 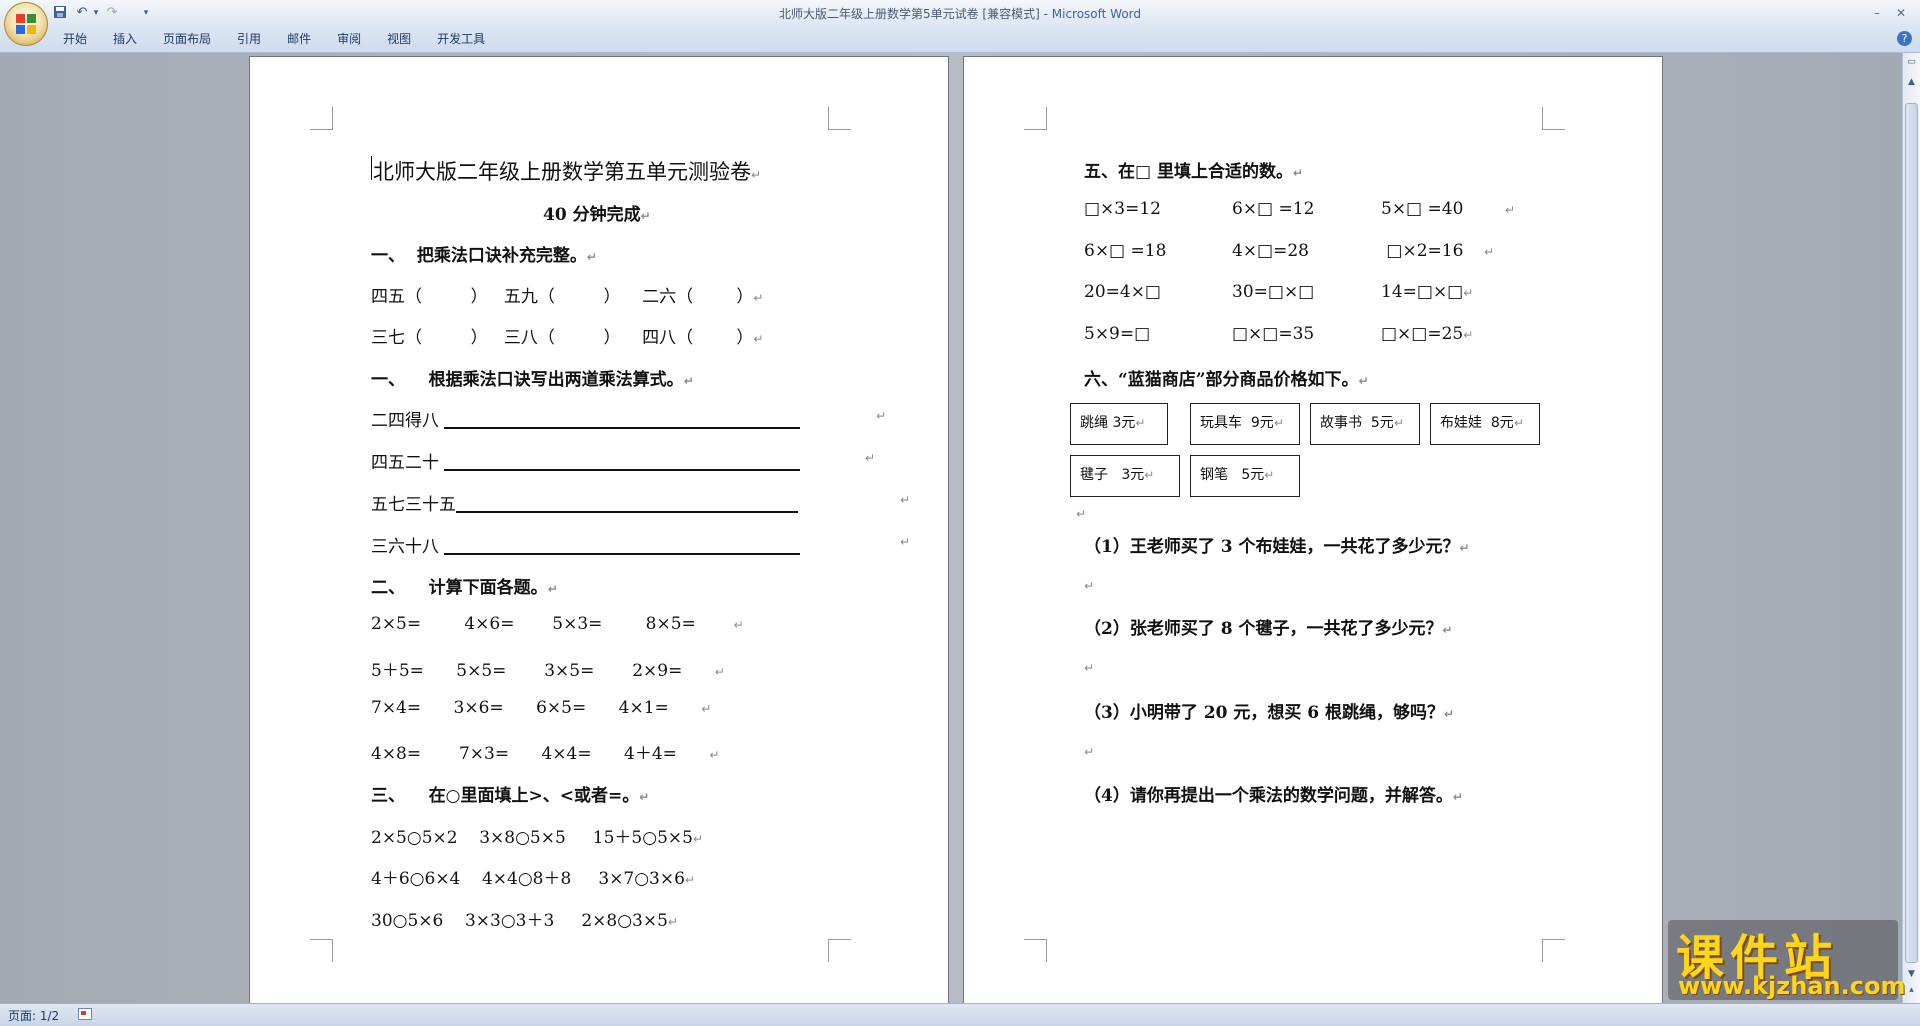 What do you see at coordinates (1911, 990) in the screenshot?
I see `previous-page-icon: ▴` at bounding box center [1911, 990].